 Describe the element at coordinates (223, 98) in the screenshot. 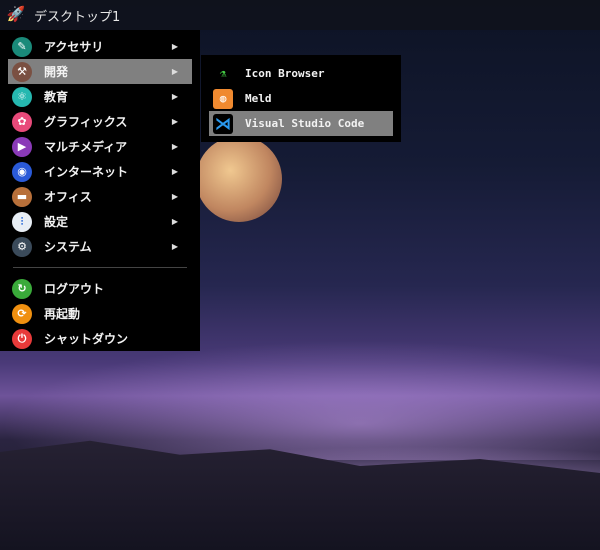

I see `meld-icon: ◍` at that location.